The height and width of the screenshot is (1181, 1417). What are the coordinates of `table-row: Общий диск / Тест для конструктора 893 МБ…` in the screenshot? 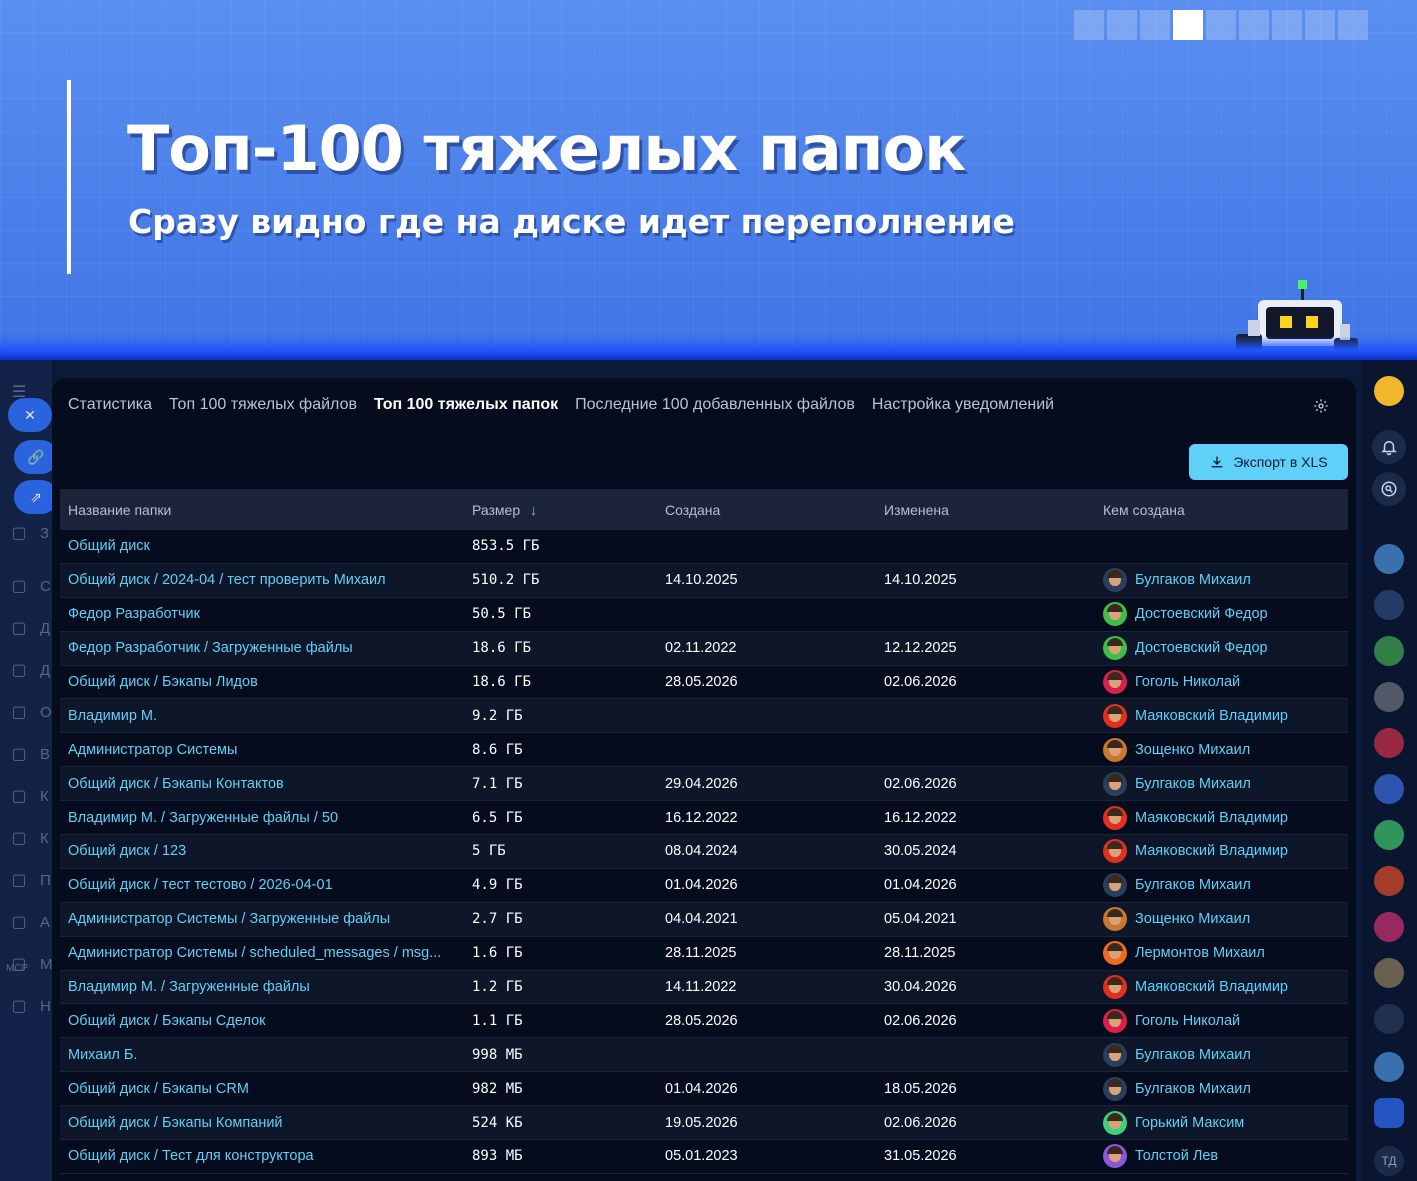 It's located at (704, 1157).